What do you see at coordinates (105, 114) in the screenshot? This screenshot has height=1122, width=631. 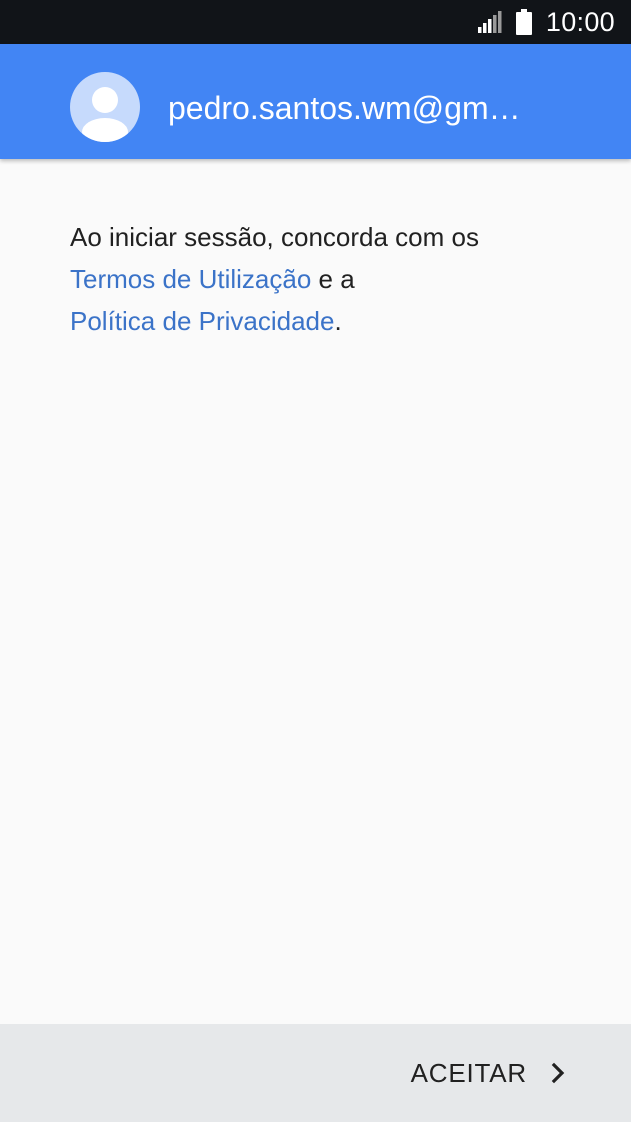 I see `person-icon` at bounding box center [105, 114].